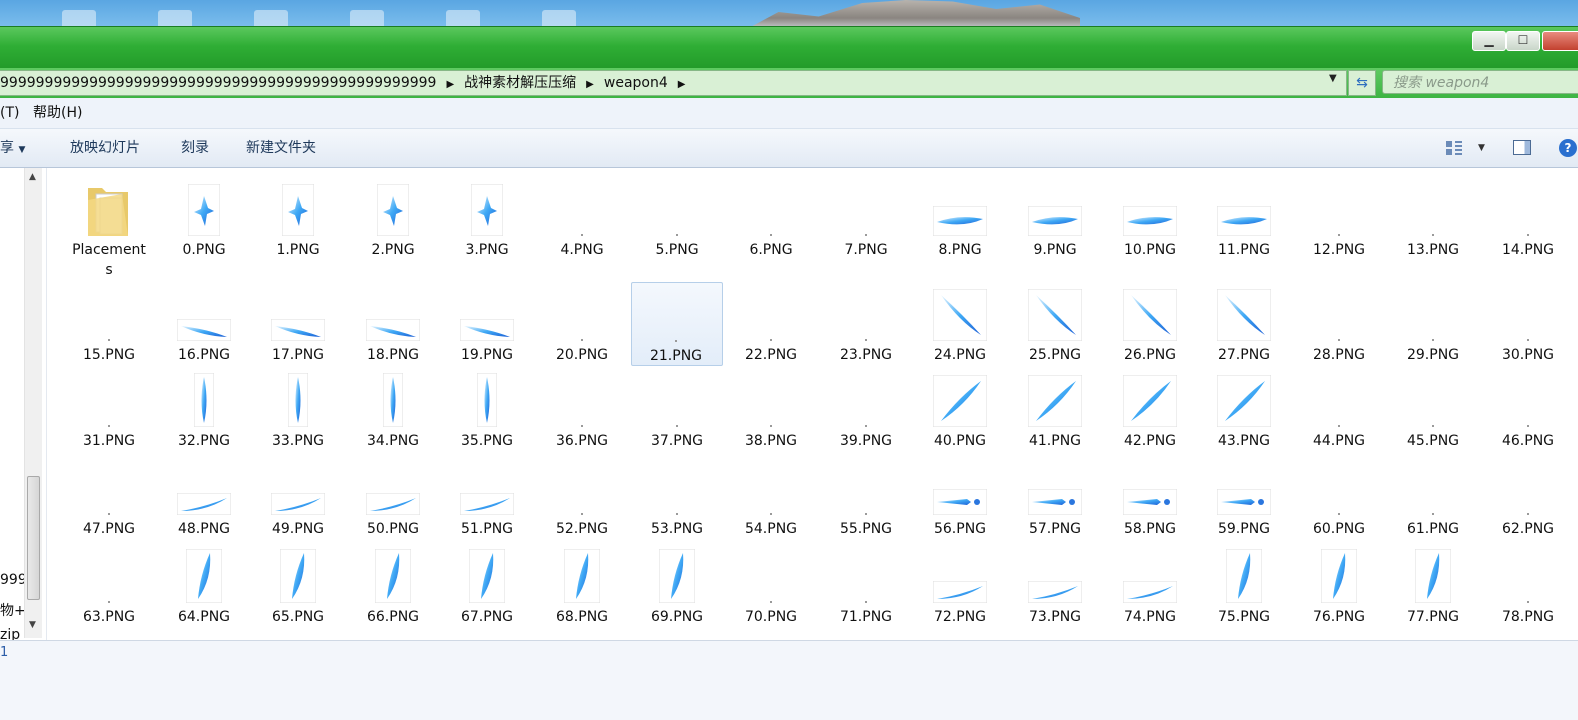 Image resolution: width=1578 pixels, height=720 pixels. What do you see at coordinates (677, 586) in the screenshot?
I see `file-item: 69.PNG` at bounding box center [677, 586].